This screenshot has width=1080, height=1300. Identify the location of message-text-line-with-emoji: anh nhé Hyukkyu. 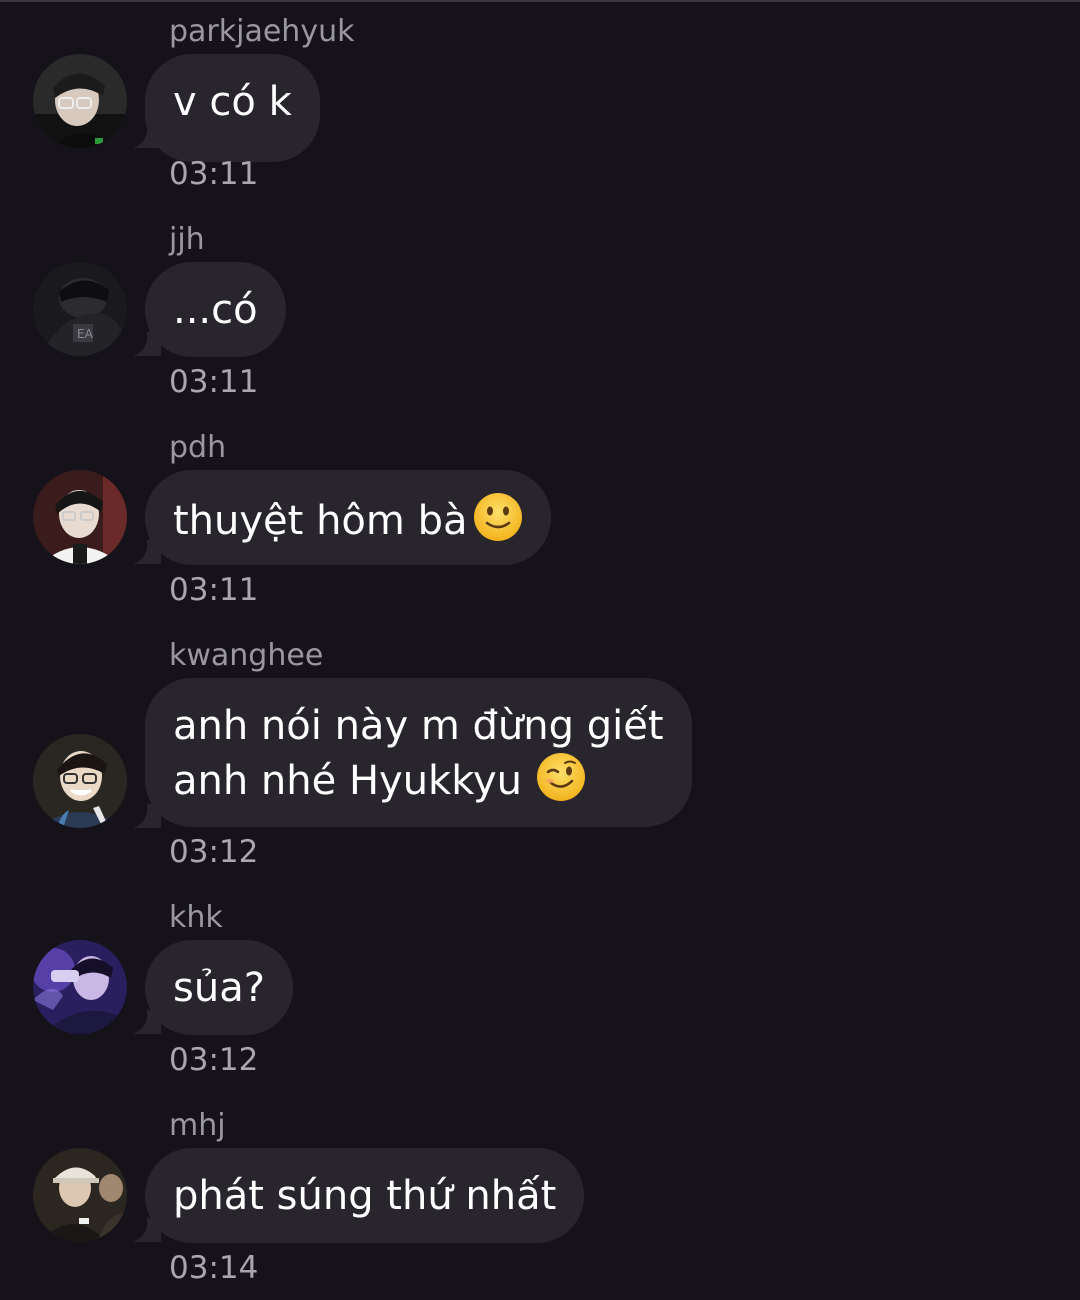
(418, 779).